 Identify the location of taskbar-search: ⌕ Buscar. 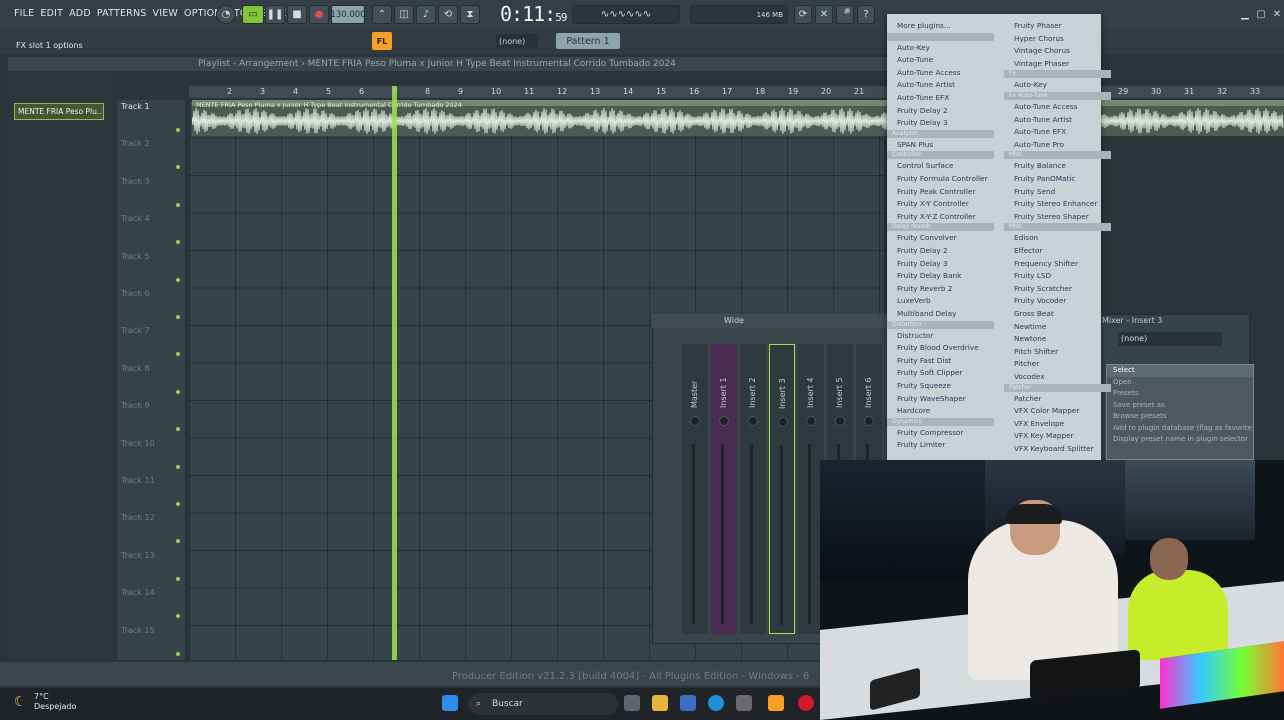
(543, 704).